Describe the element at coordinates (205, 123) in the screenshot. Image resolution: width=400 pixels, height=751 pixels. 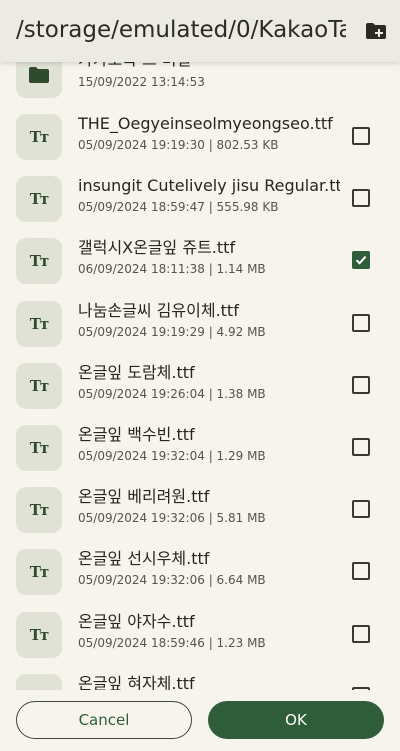
I see `file-name: THE_Oegyeinseolmyeongseo.ttf` at that location.